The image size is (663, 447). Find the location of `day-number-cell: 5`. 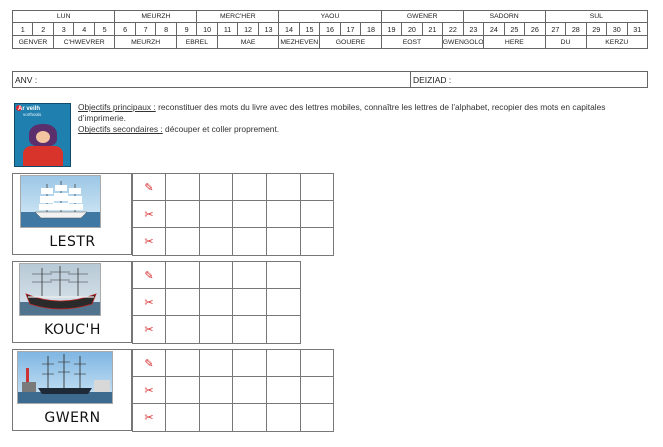

day-number-cell: 5 is located at coordinates (105, 29).